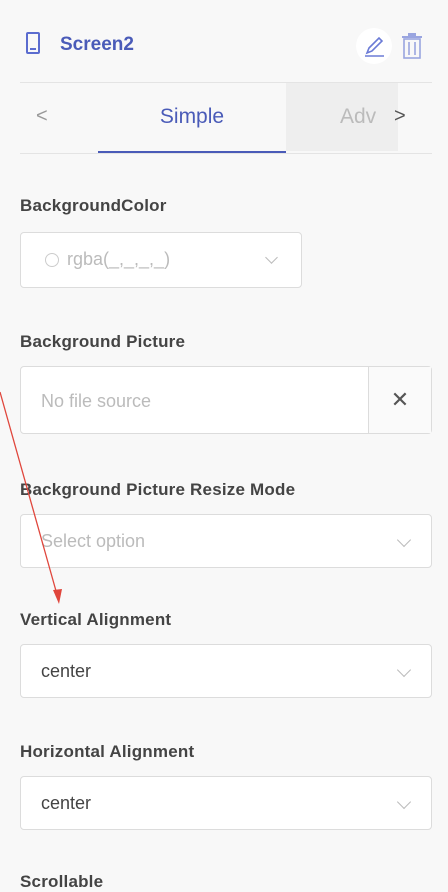  Describe the element at coordinates (42, 116) in the screenshot. I see `tab-prev-button: <` at that location.